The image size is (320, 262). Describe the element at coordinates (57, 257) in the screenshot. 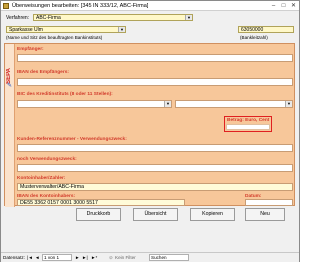

I see `record-position-field: 1 von 1` at that location.